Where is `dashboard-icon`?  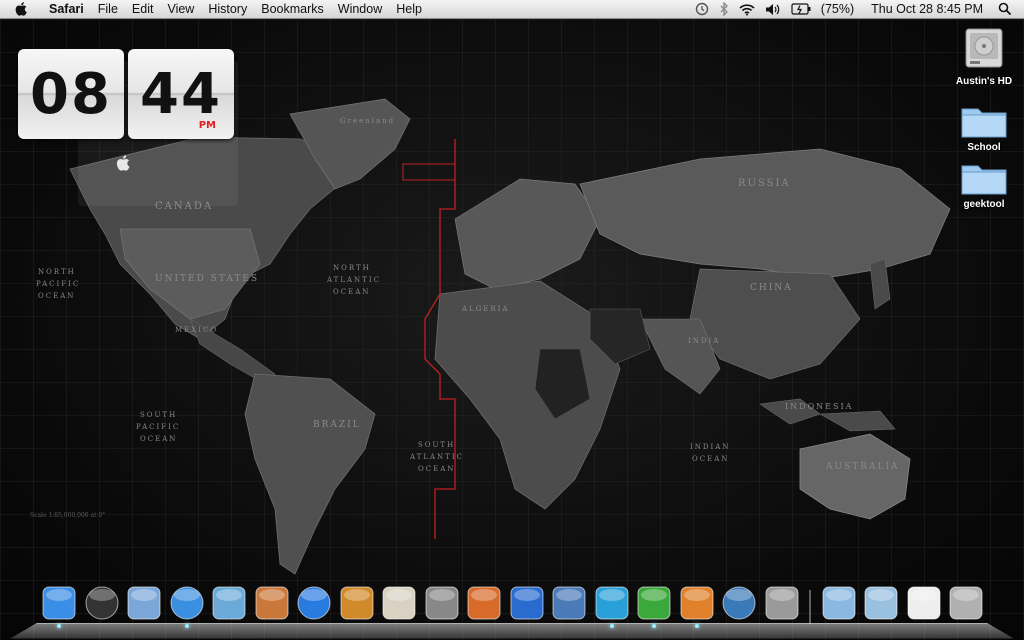
dashboard-icon is located at coordinates (102, 603).